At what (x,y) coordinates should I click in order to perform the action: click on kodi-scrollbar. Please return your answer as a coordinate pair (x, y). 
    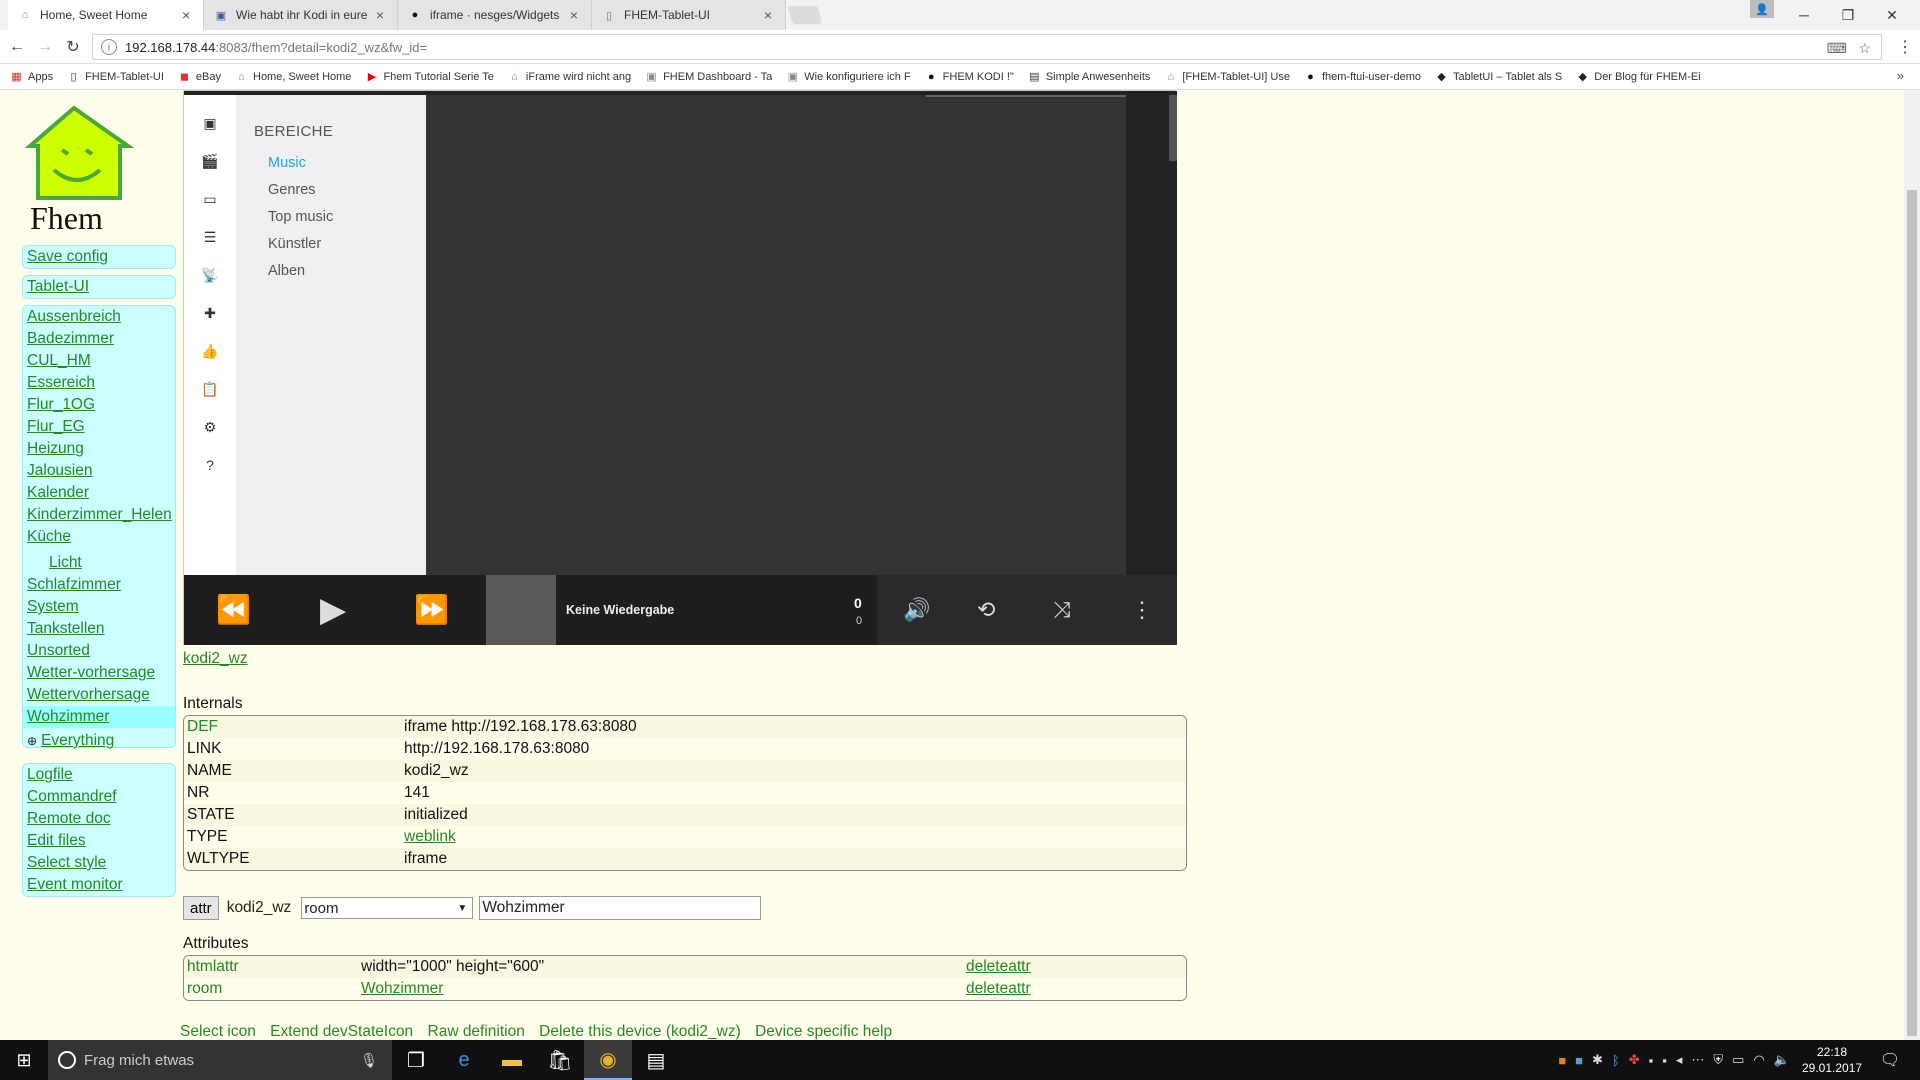
    Looking at the image, I should click on (1173, 128).